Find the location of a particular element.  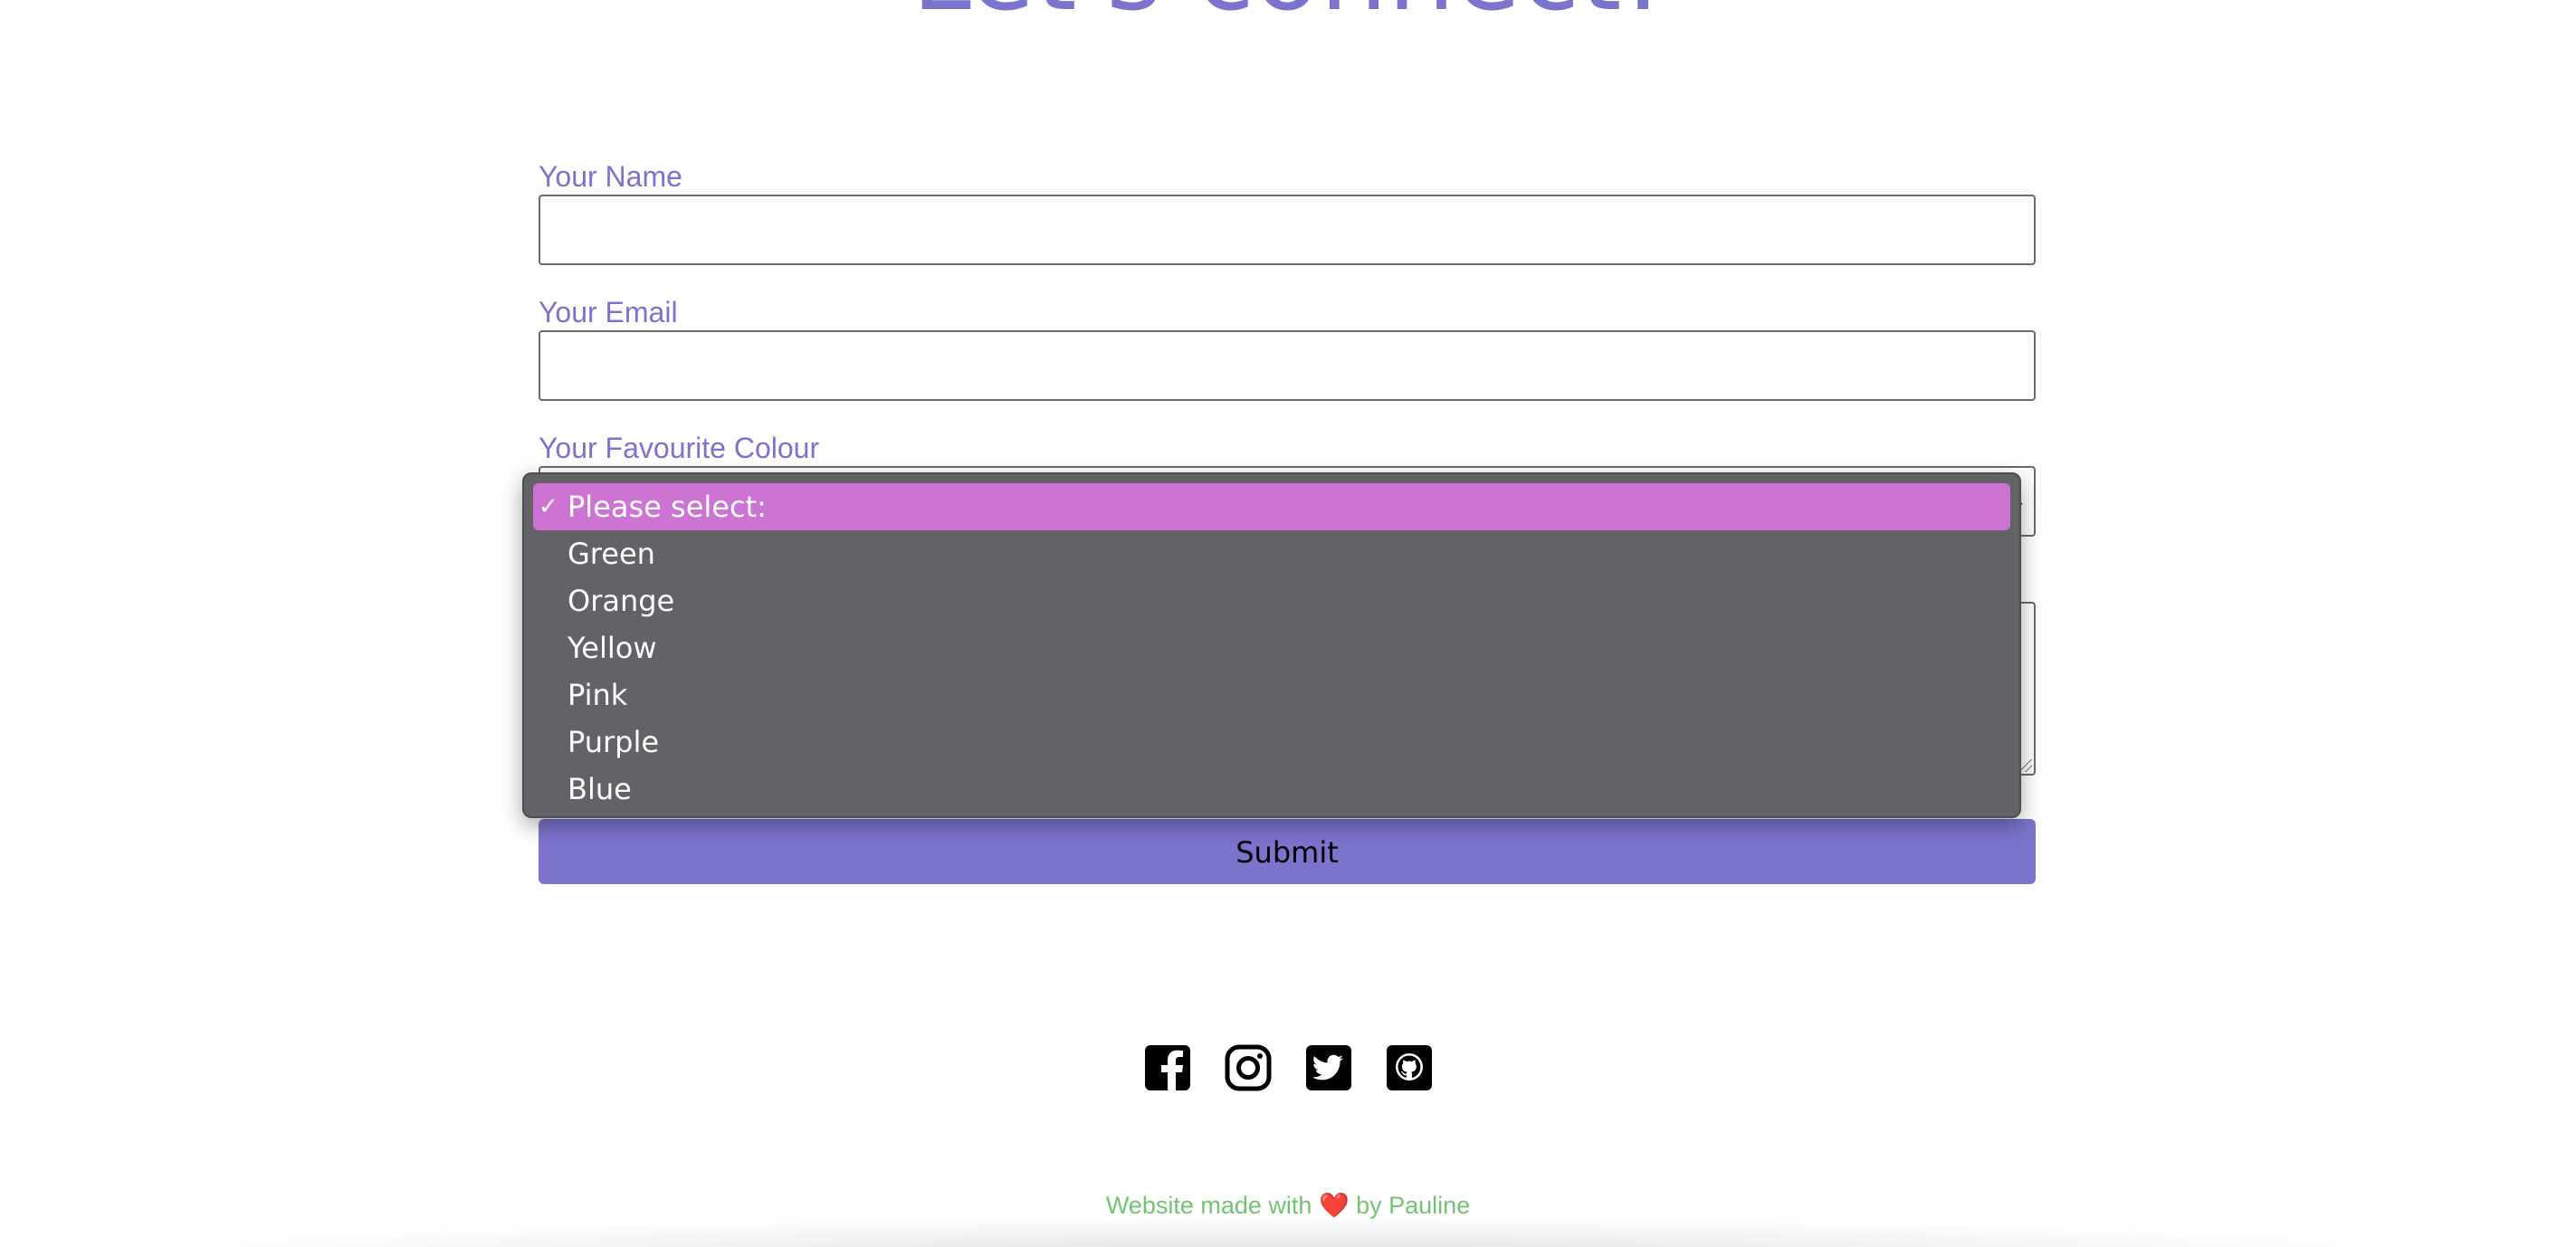

name-field is located at coordinates (1288, 230).